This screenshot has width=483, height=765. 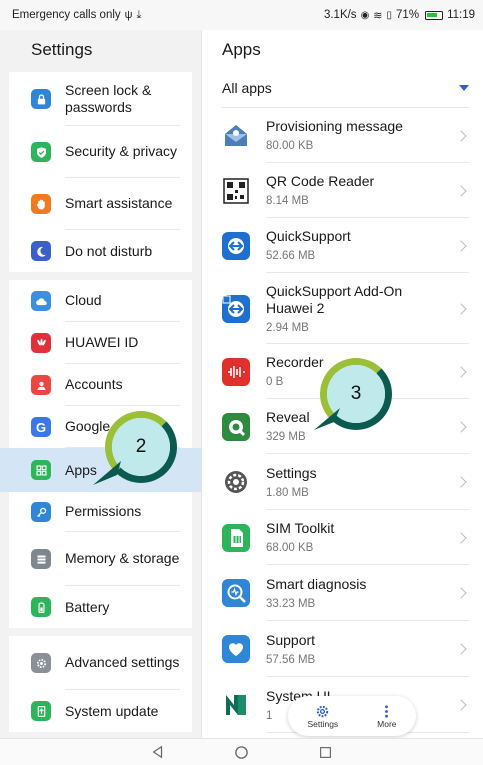 I want to click on settings-item-system-update: System update, so click(x=100, y=711).